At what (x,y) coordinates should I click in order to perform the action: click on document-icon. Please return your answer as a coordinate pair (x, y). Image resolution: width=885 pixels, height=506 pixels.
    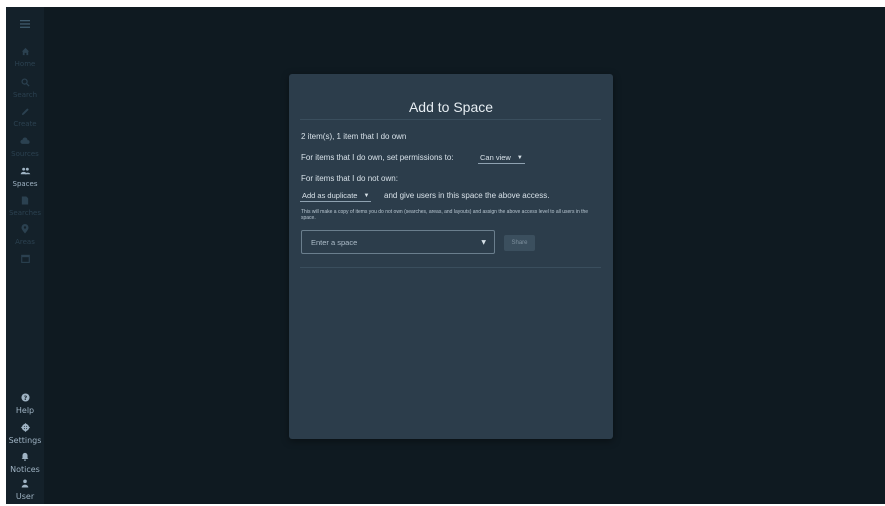
    Looking at the image, I should click on (25, 200).